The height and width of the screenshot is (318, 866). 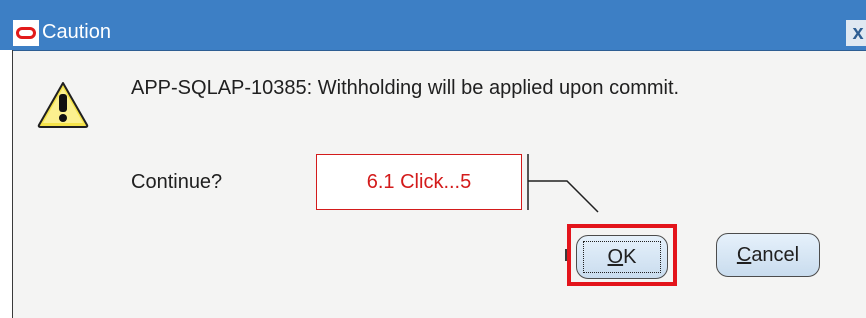 I want to click on ok-button: OK, so click(x=622, y=257).